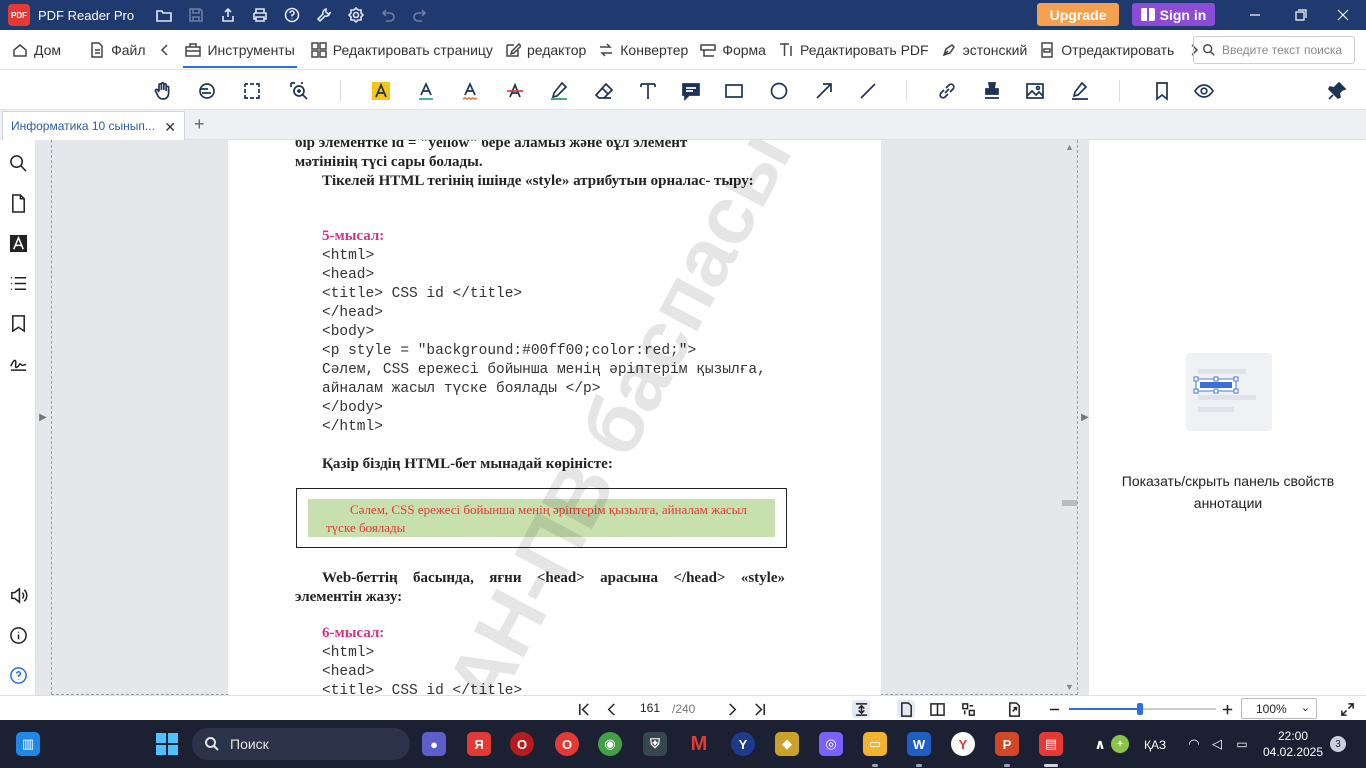 The height and width of the screenshot is (768, 1366). What do you see at coordinates (18, 243) in the screenshot?
I see `font-icon` at bounding box center [18, 243].